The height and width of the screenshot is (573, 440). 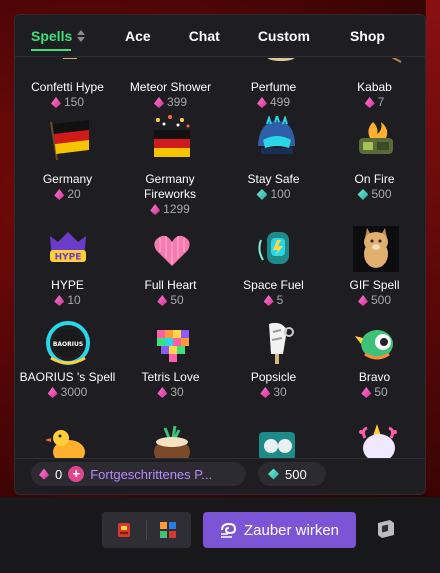 What do you see at coordinates (273, 179) in the screenshot?
I see `spell-name: Stay Safe` at bounding box center [273, 179].